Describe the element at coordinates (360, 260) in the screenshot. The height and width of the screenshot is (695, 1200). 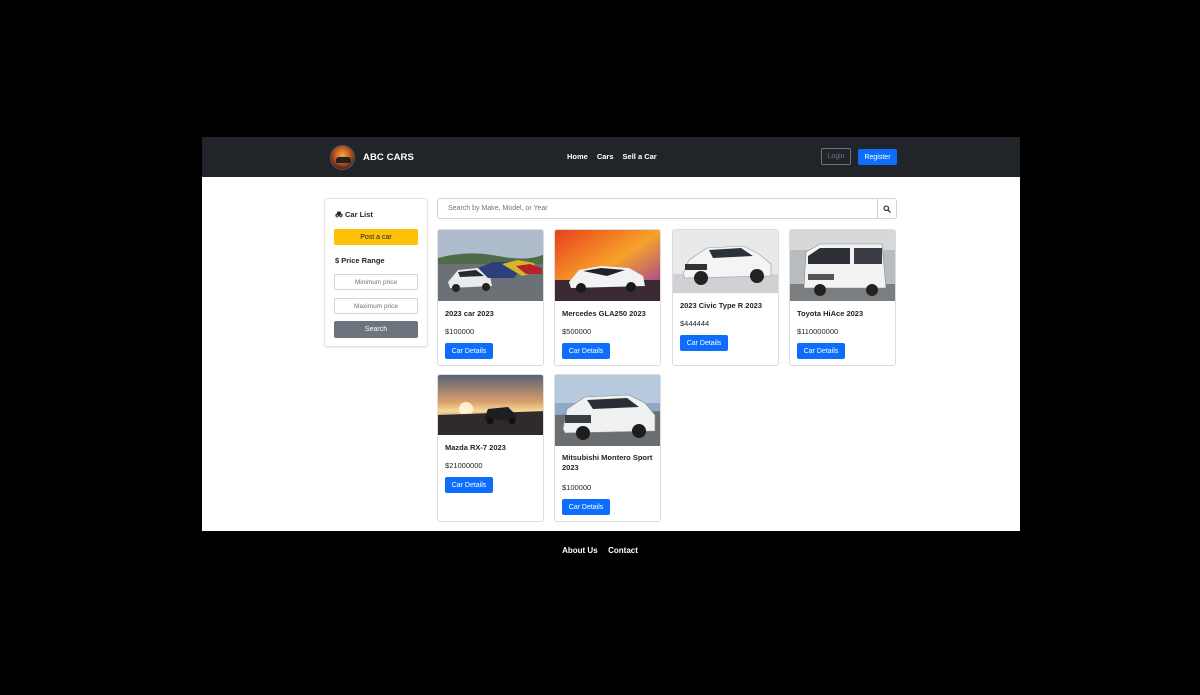
I see `price-range-heading: $ Price Range` at that location.